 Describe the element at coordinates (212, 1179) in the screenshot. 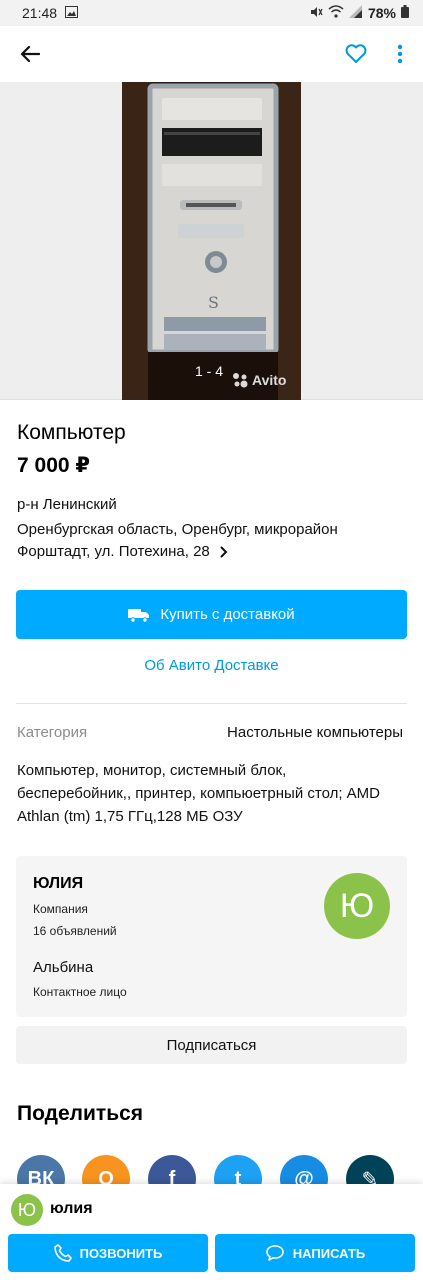

I see `share-icons: ВК О f t @ ✎` at that location.